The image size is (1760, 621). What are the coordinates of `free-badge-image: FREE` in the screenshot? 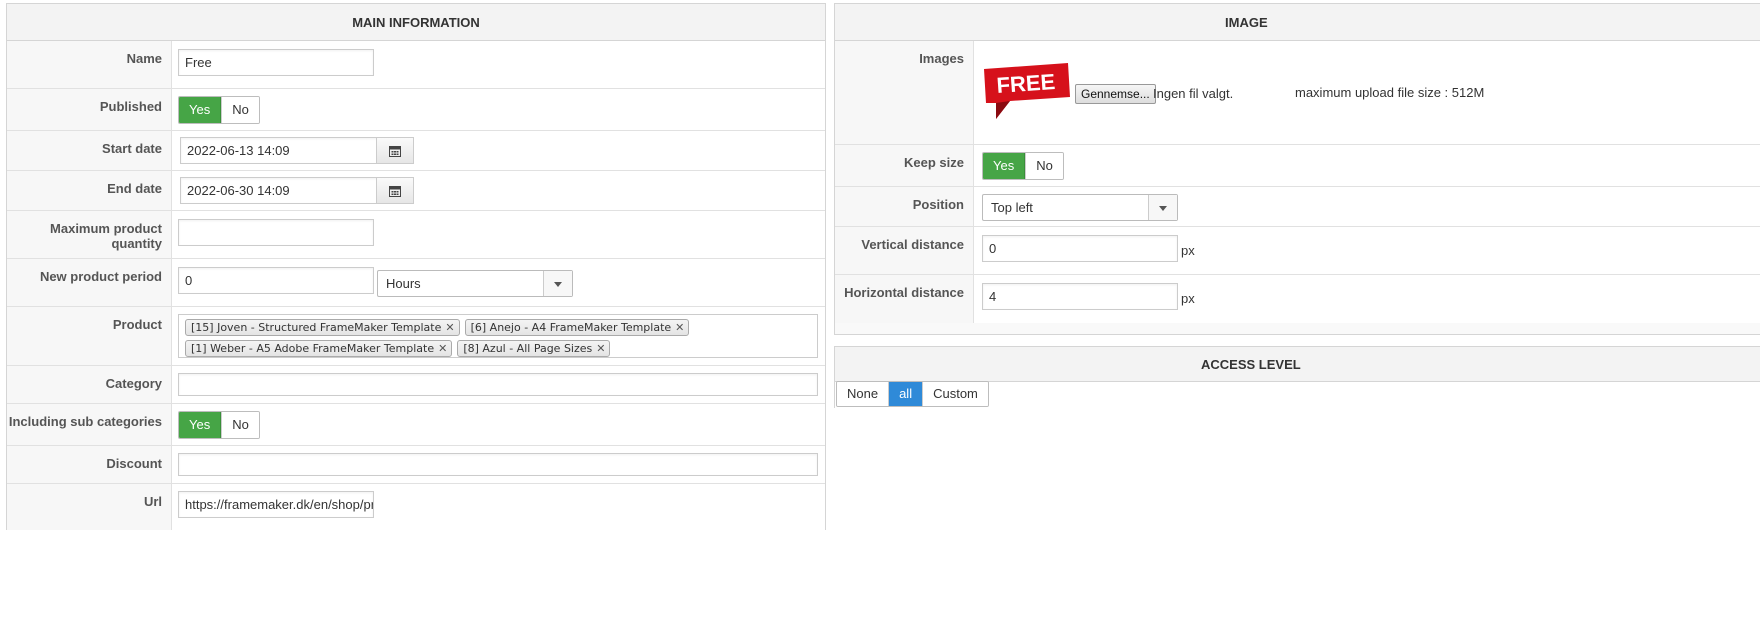 It's located at (1027, 91).